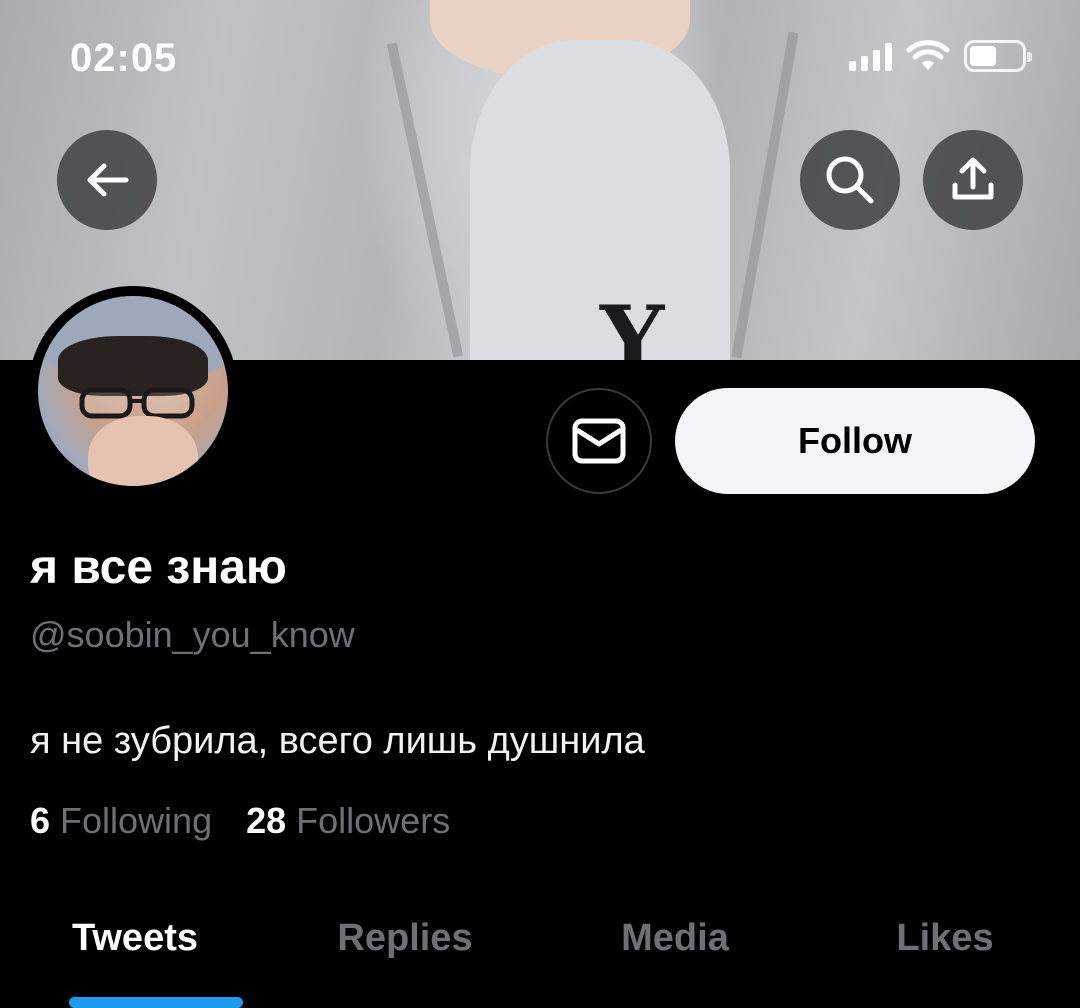 The width and height of the screenshot is (1080, 1008). What do you see at coordinates (136, 820) in the screenshot?
I see `following-label: Following` at bounding box center [136, 820].